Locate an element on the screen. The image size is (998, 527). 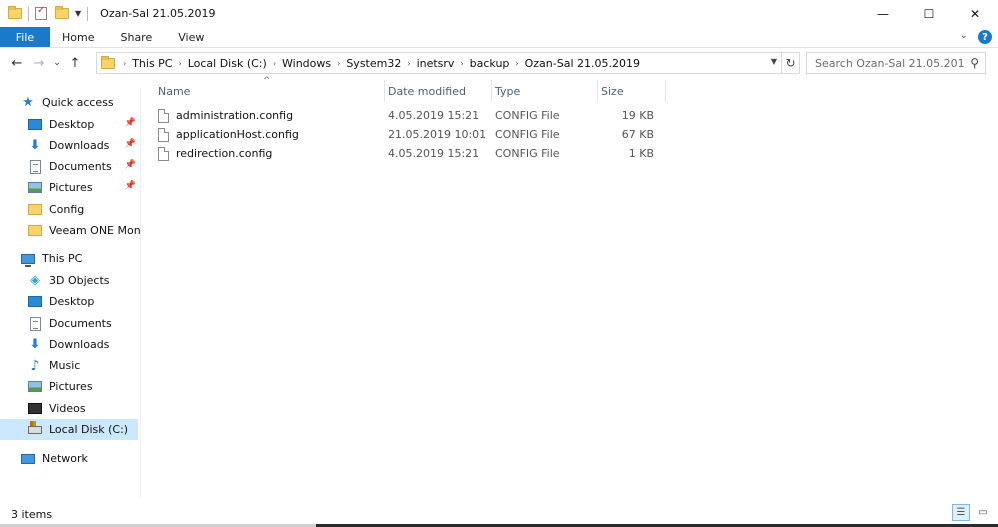
sidebar-item-veeam: Veeam ONE Monito is located at coordinates (83, 230).